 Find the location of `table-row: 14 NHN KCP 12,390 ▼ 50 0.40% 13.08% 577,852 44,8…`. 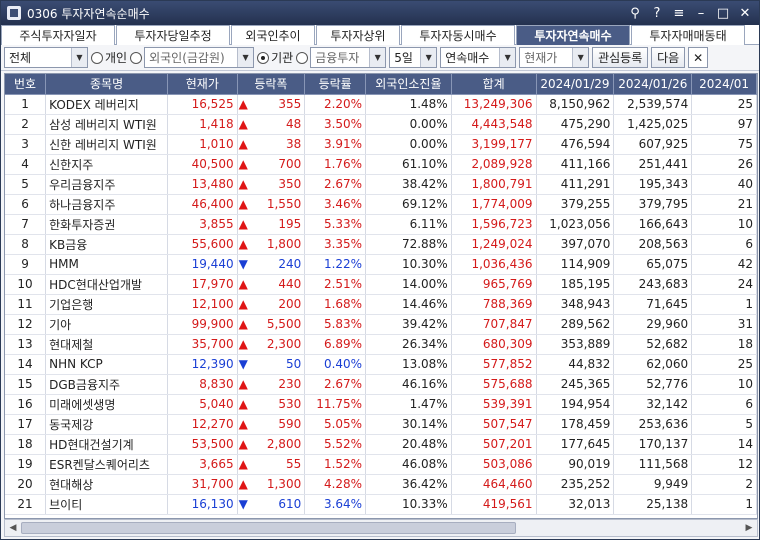

table-row: 14 NHN KCP 12,390 ▼ 50 0.40% 13.08% 577,852 44,8… is located at coordinates (381, 364).